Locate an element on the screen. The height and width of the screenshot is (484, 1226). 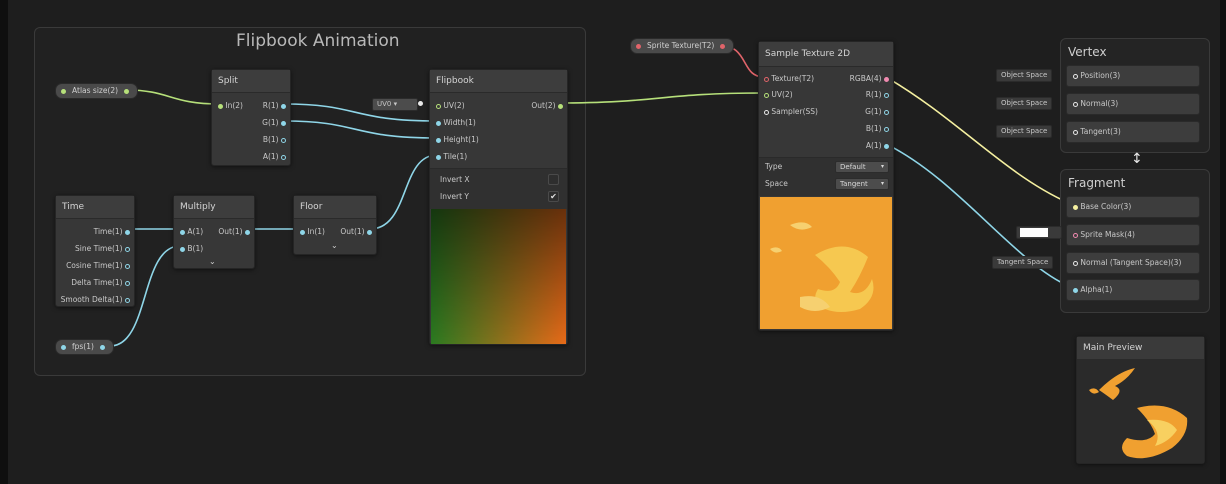
space-dropdown: Tangent ▾ is located at coordinates (862, 184).